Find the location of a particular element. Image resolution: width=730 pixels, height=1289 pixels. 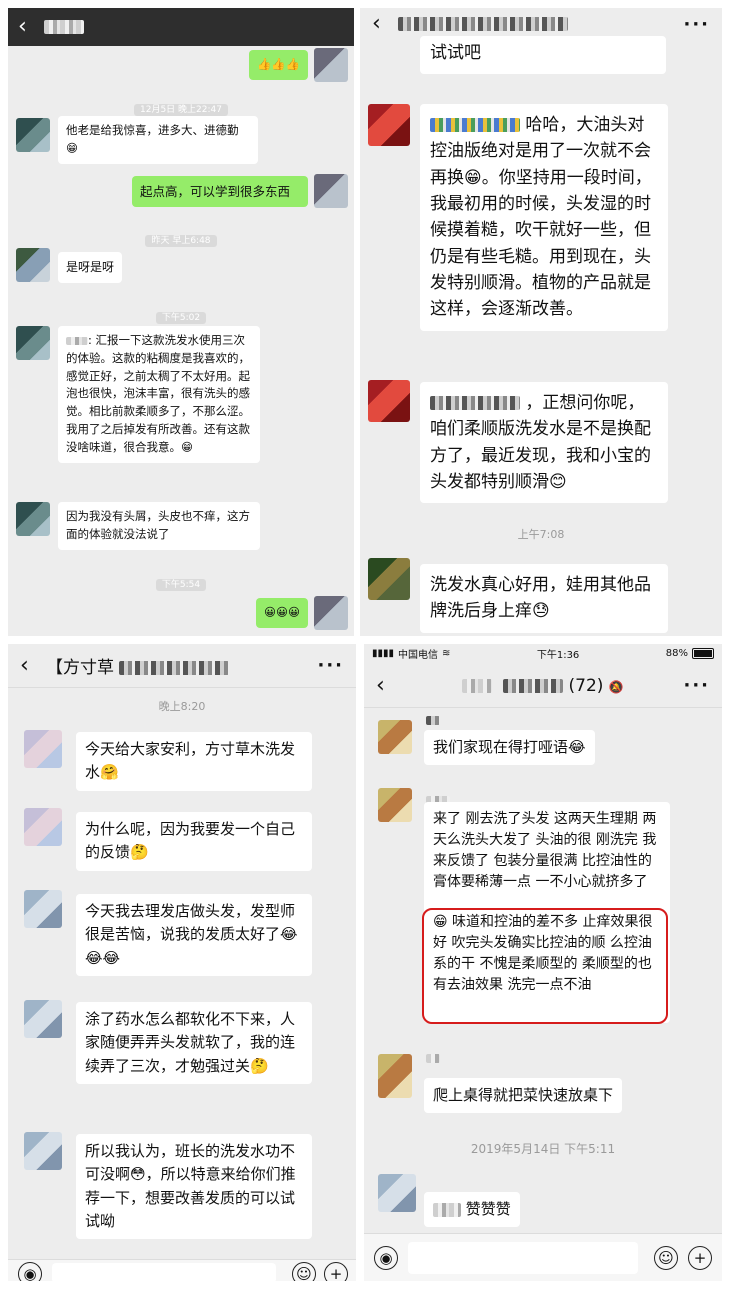

mute-bell-icon: 🔕 is located at coordinates (616, 686).